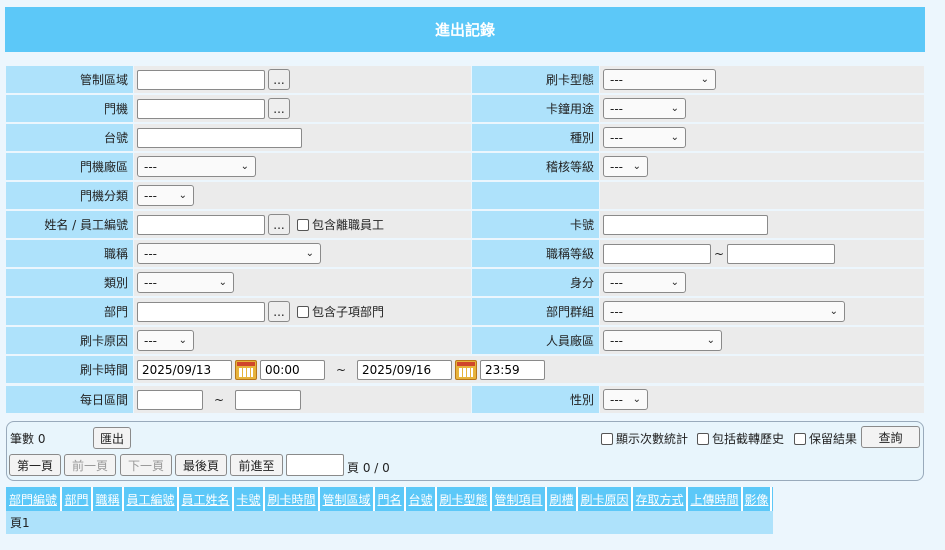 The width and height of the screenshot is (945, 550). Describe the element at coordinates (535, 195) in the screenshot. I see `empty-label` at that location.